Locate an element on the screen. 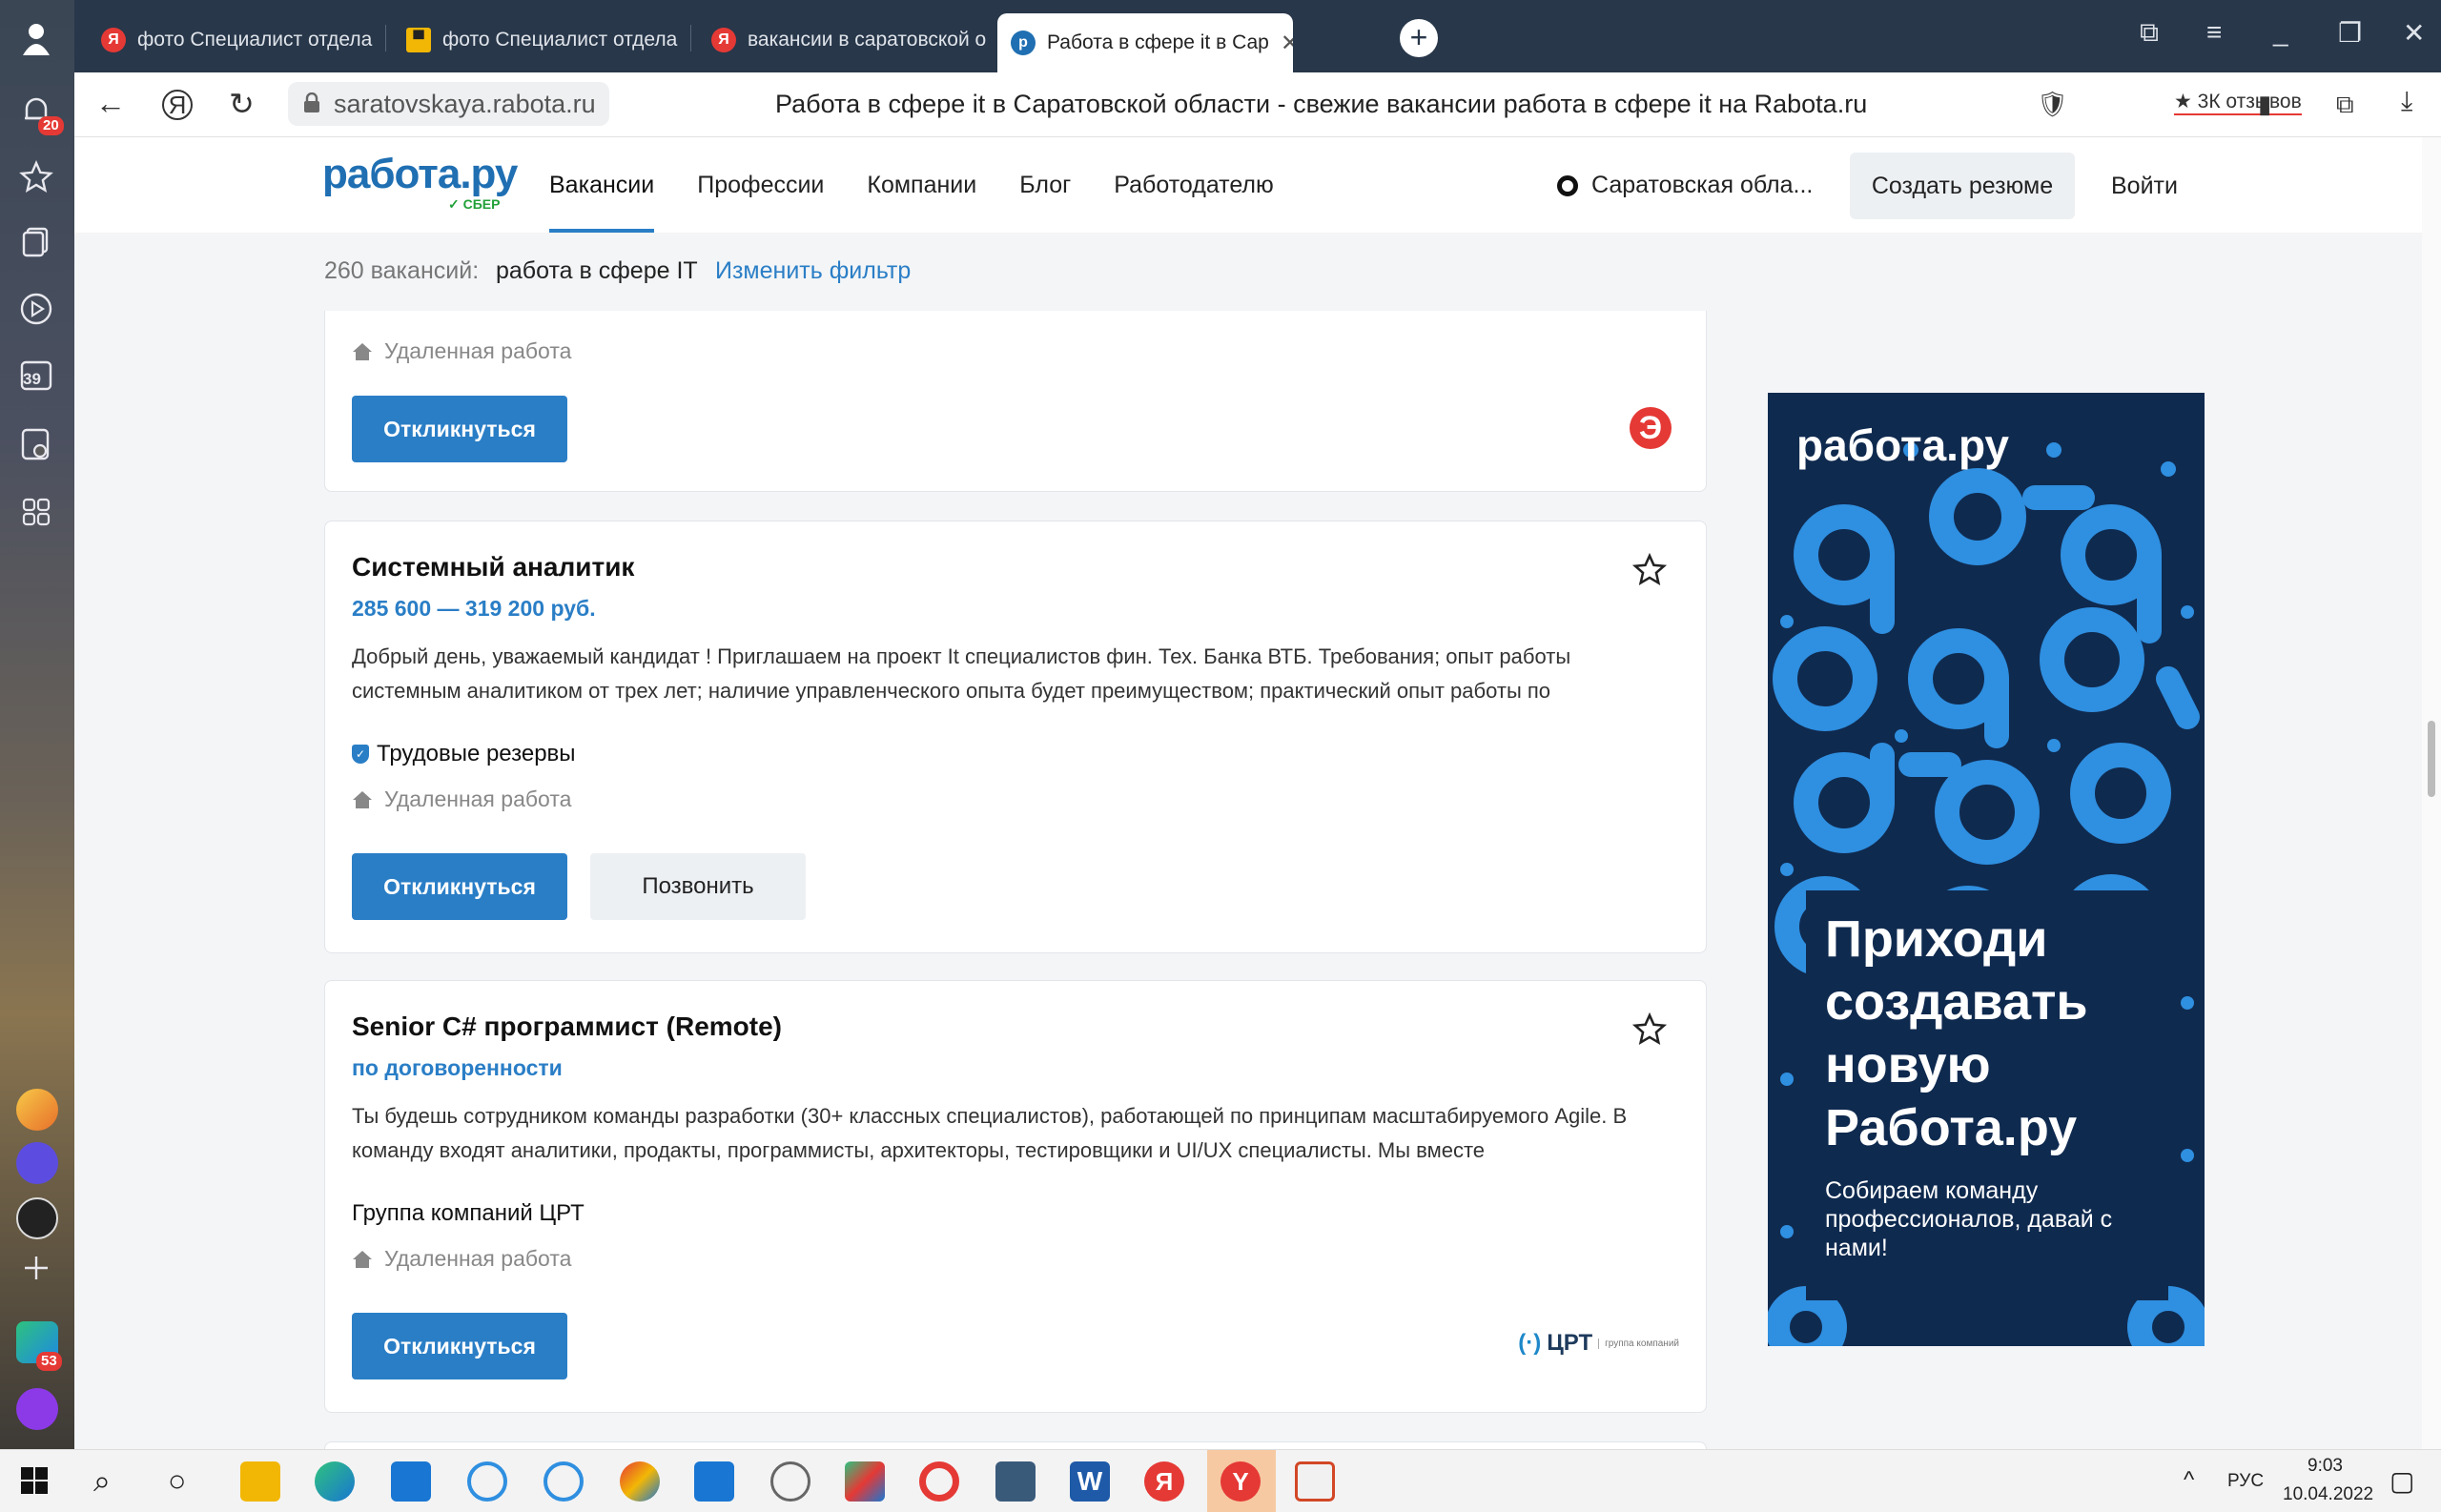  create-resume-button: Создать резюме is located at coordinates (1962, 186).